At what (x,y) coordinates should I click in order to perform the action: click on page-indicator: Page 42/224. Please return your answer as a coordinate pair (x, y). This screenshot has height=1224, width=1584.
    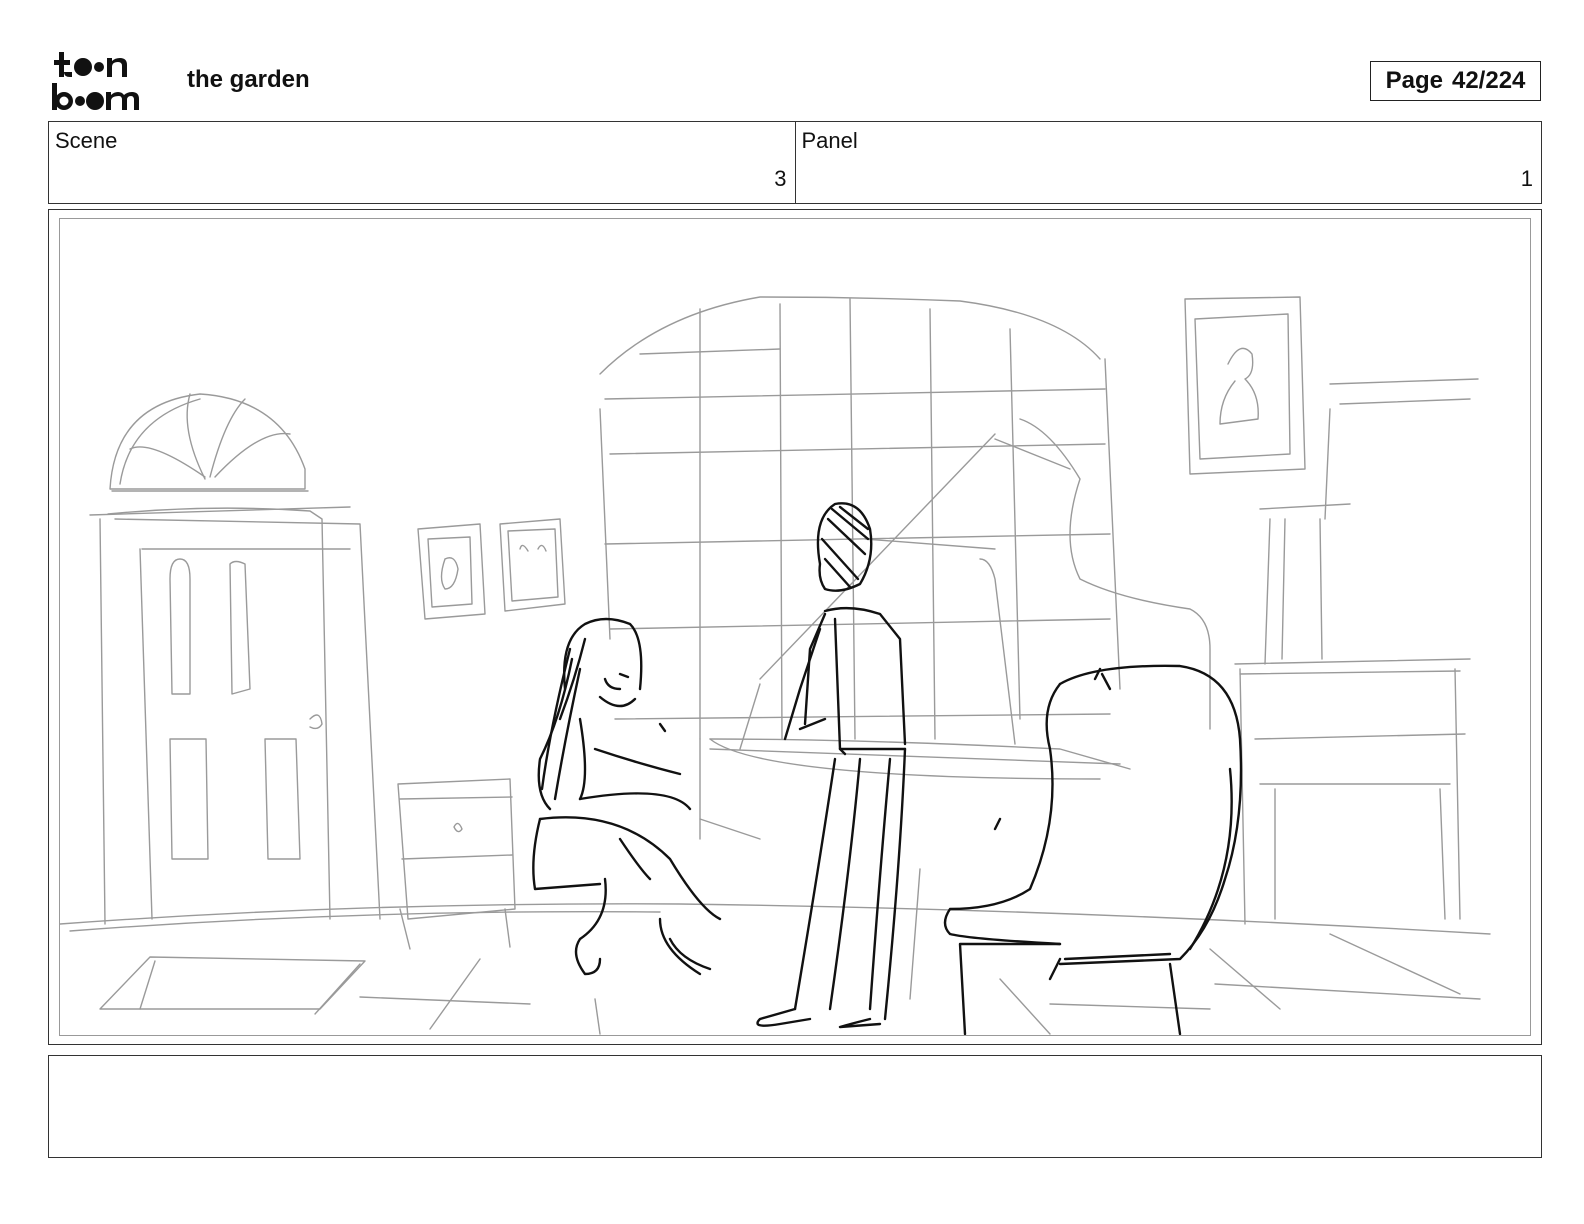
    Looking at the image, I should click on (1455, 81).